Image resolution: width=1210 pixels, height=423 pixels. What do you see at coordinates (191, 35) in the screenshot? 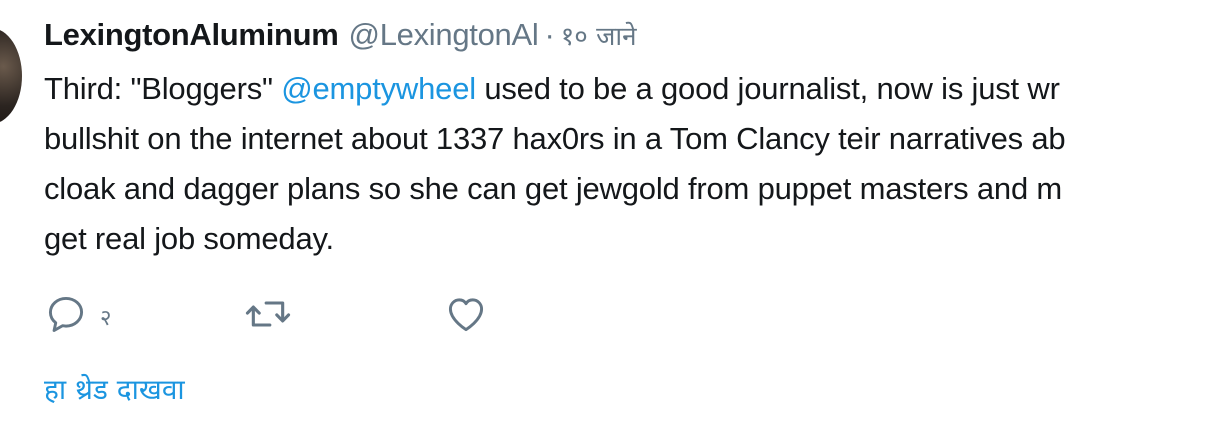
I see `display-name: LexingtonAluminum` at bounding box center [191, 35].